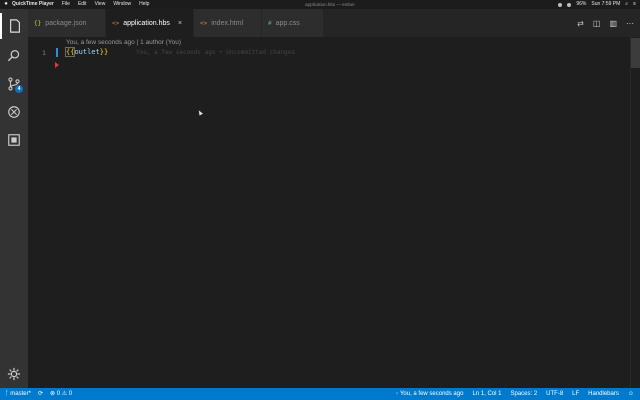 The image size is (640, 400). Describe the element at coordinates (14, 26) in the screenshot. I see `explorer-icon` at that location.